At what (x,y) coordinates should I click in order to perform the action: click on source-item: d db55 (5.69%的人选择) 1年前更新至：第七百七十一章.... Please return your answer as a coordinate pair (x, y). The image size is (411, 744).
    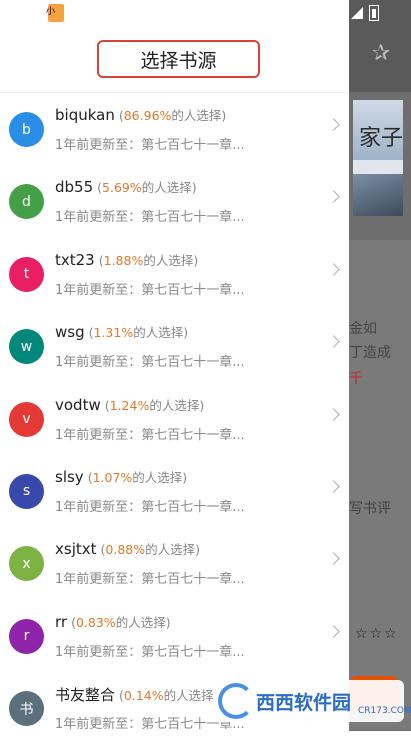
    Looking at the image, I should click on (174, 200).